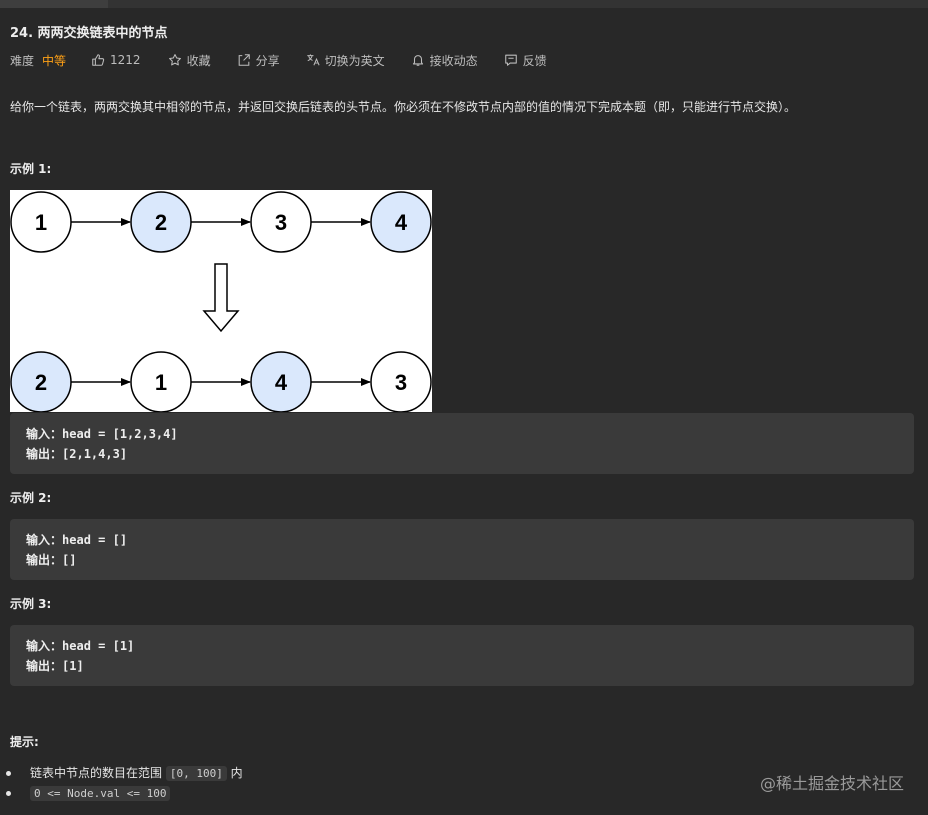  Describe the element at coordinates (354, 60) in the screenshot. I see `switch-language-label: 切换为英文` at that location.